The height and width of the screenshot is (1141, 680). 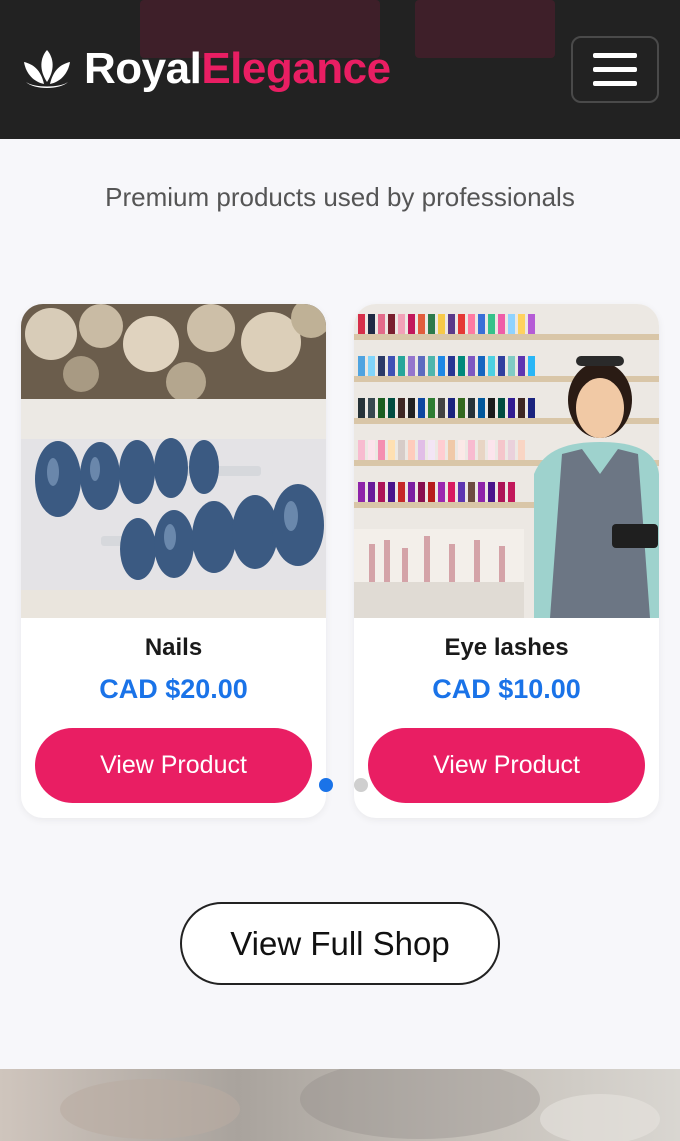 I want to click on menu-button, so click(x=615, y=69).